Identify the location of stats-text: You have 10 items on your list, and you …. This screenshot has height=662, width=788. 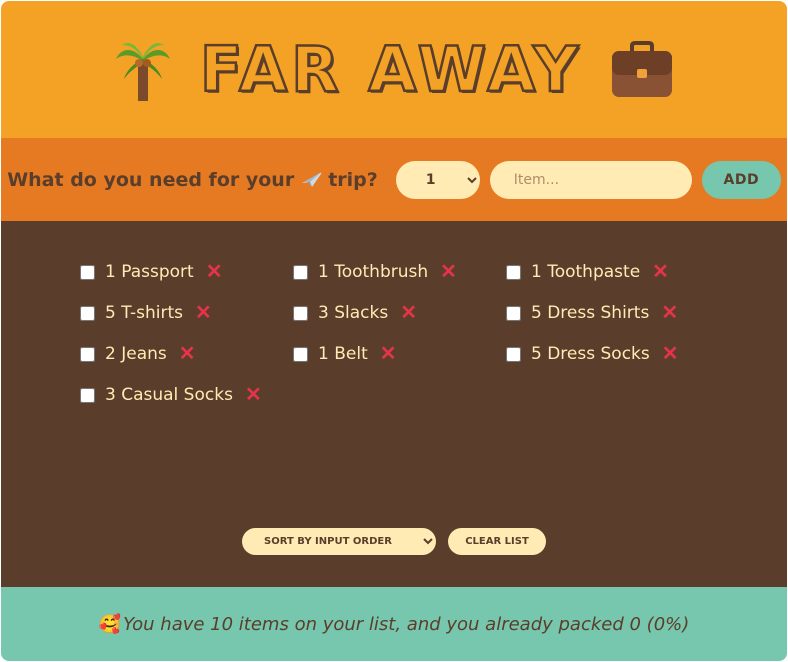
(406, 624).